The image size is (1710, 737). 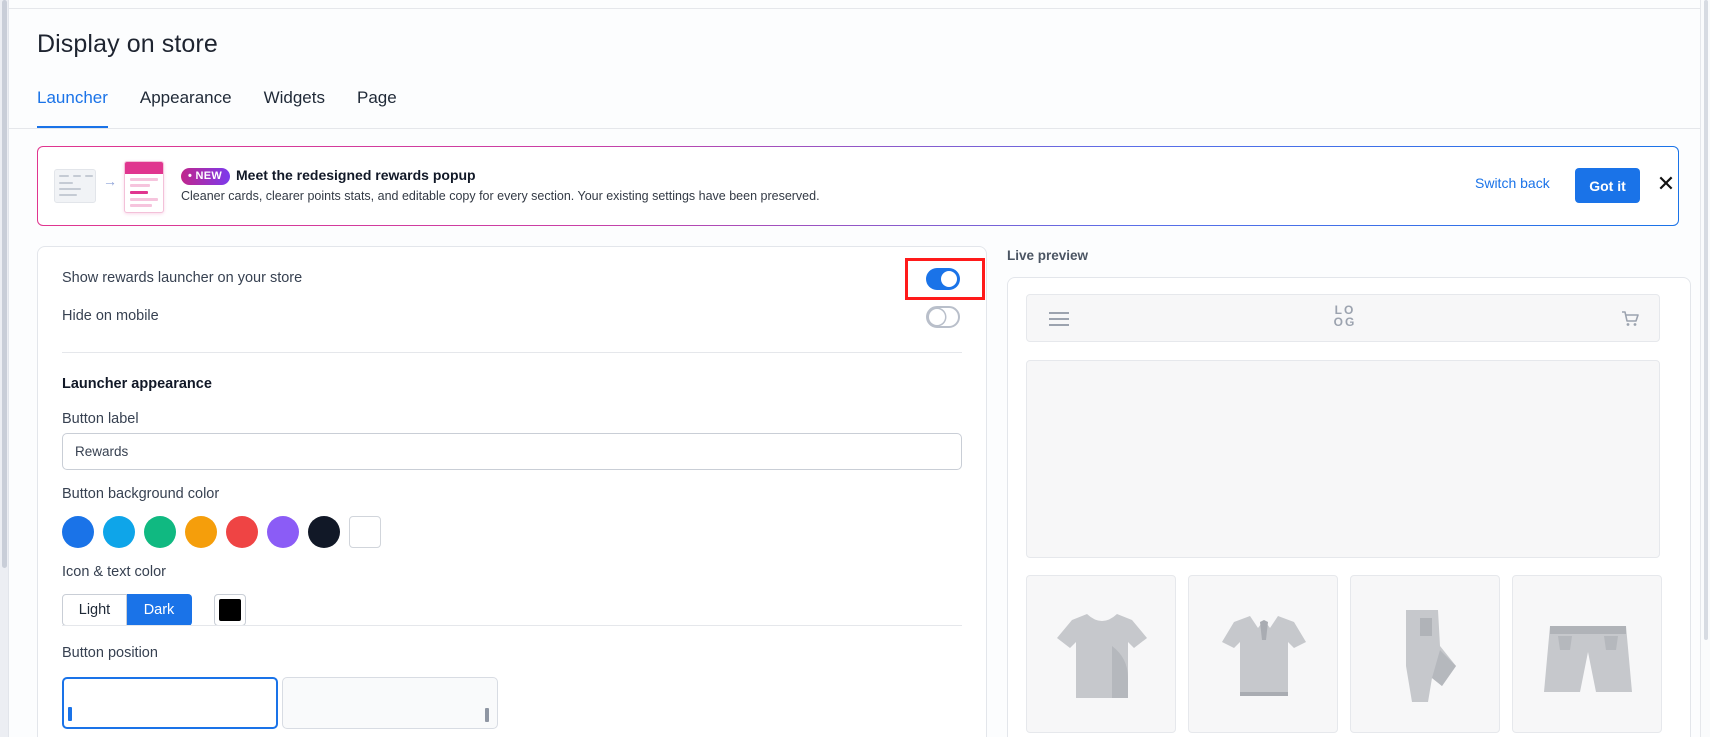 I want to click on icon-text-color-label: Icon & text color, so click(x=114, y=572).